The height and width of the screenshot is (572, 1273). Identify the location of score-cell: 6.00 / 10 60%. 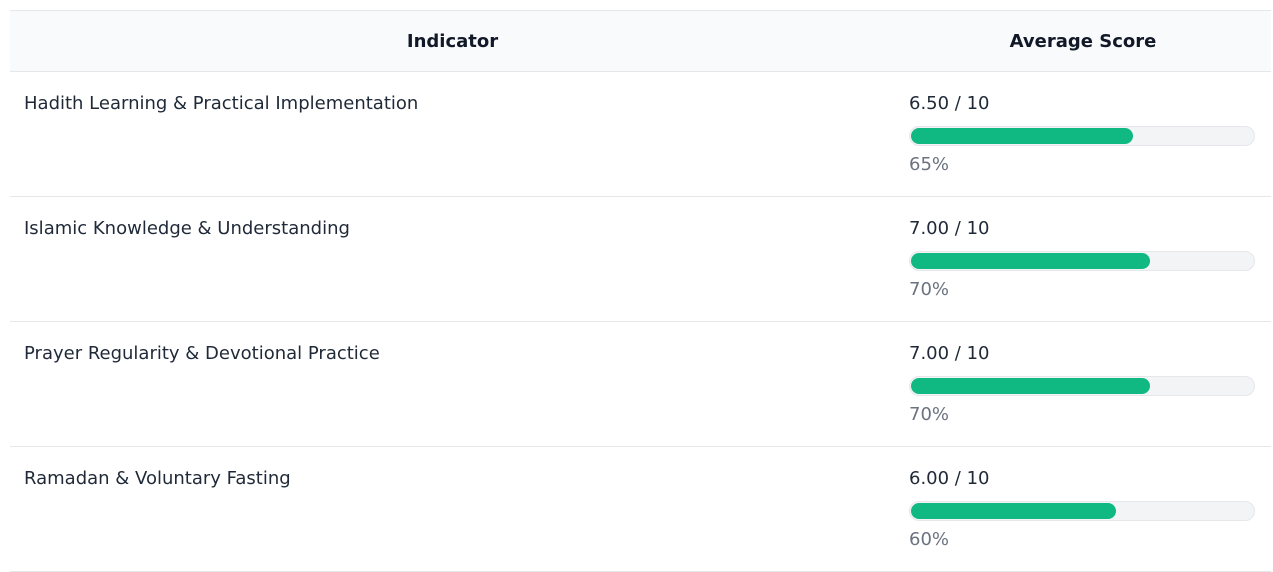
(1083, 509).